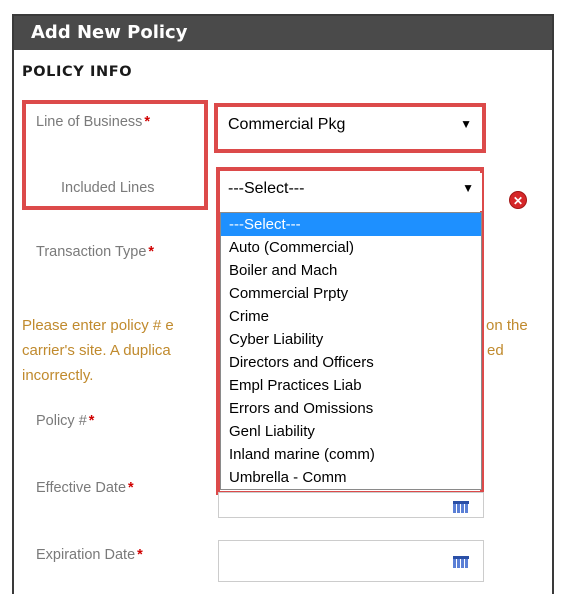 The width and height of the screenshot is (564, 594). I want to click on dropdown-option: Inland marine (comm), so click(351, 454).